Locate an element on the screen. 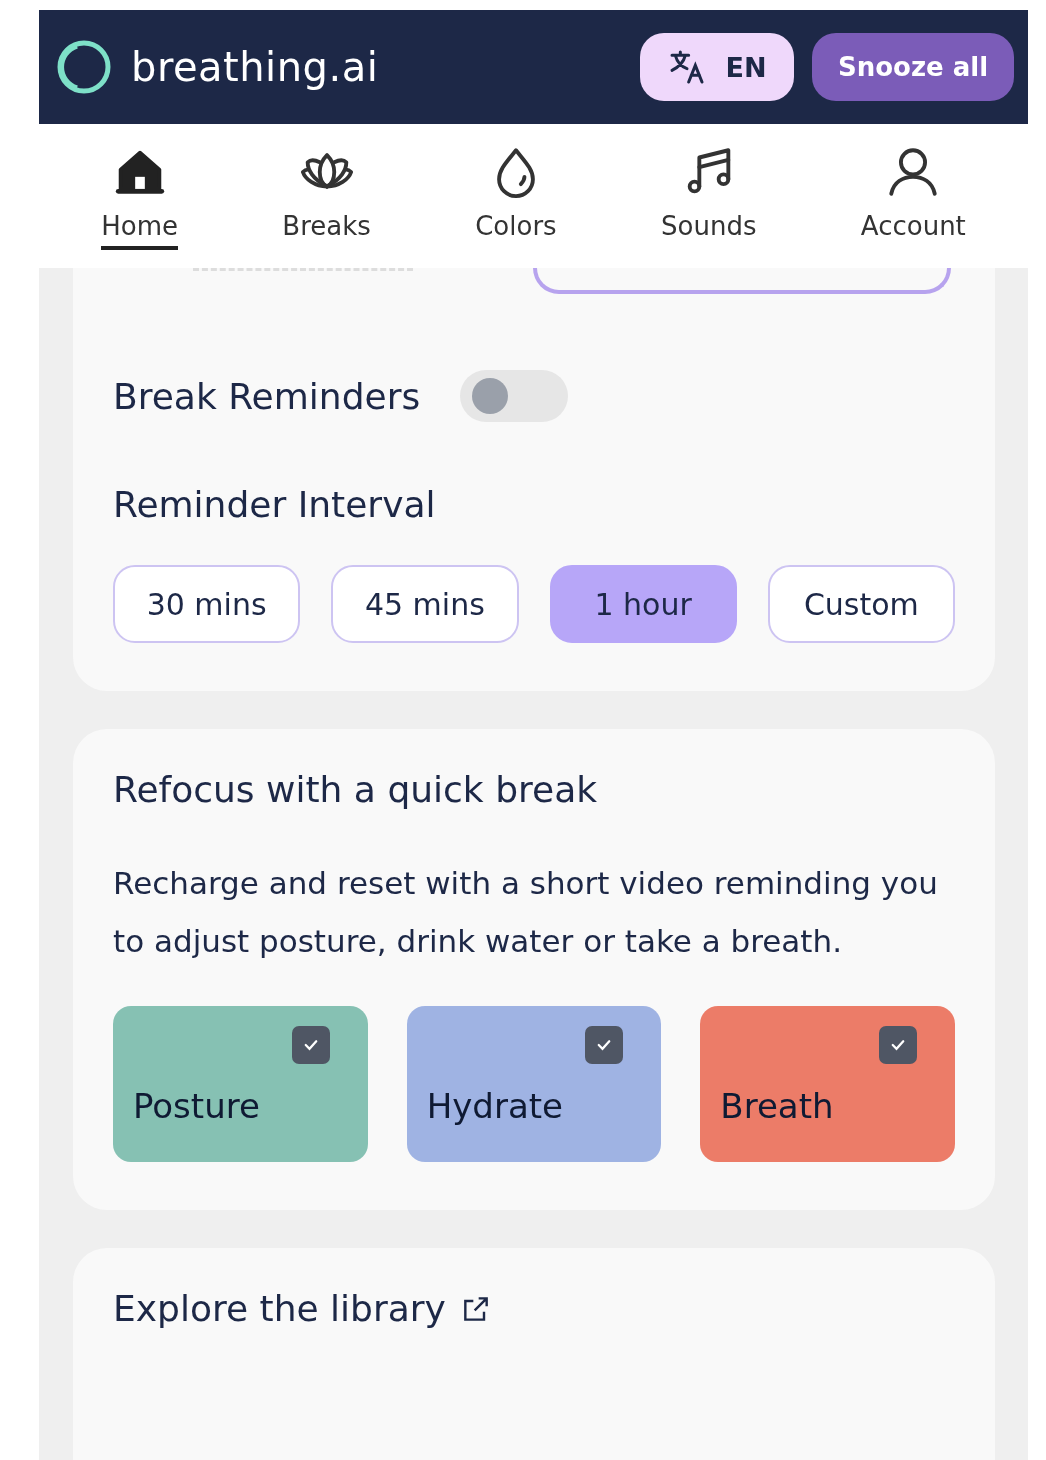 Image resolution: width=1046 pixels, height=1460 pixels. break-type-tile: Posture is located at coordinates (240, 1084).